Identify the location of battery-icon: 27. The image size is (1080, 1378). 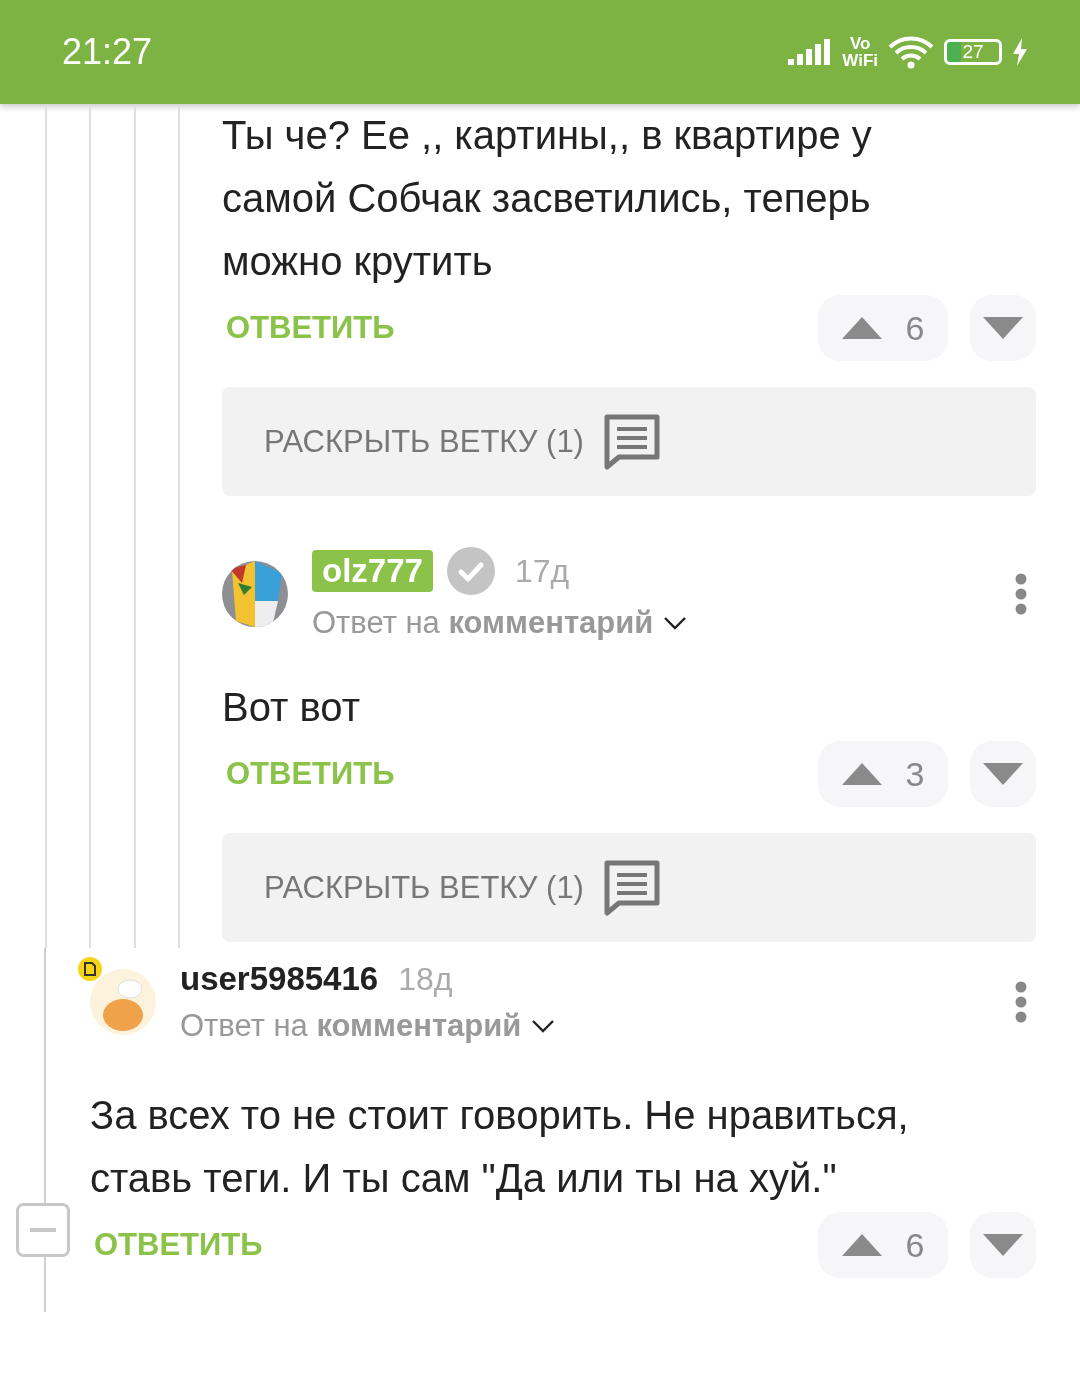
(973, 52).